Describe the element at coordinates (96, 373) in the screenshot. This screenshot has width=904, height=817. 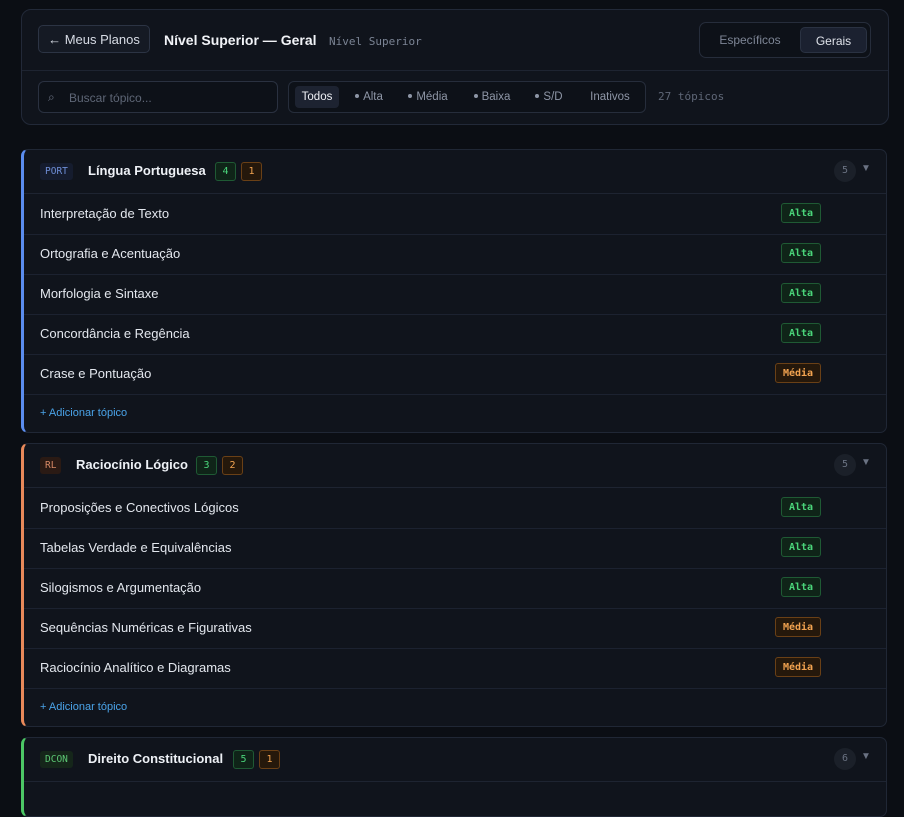
I see `topic-name: Crase e Pontuação` at that location.